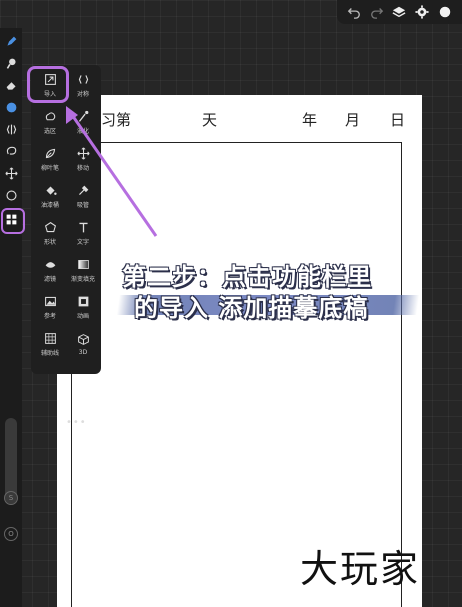 The width and height of the screenshot is (462, 607). What do you see at coordinates (83, 301) in the screenshot?
I see `animation-icon` at bounding box center [83, 301].